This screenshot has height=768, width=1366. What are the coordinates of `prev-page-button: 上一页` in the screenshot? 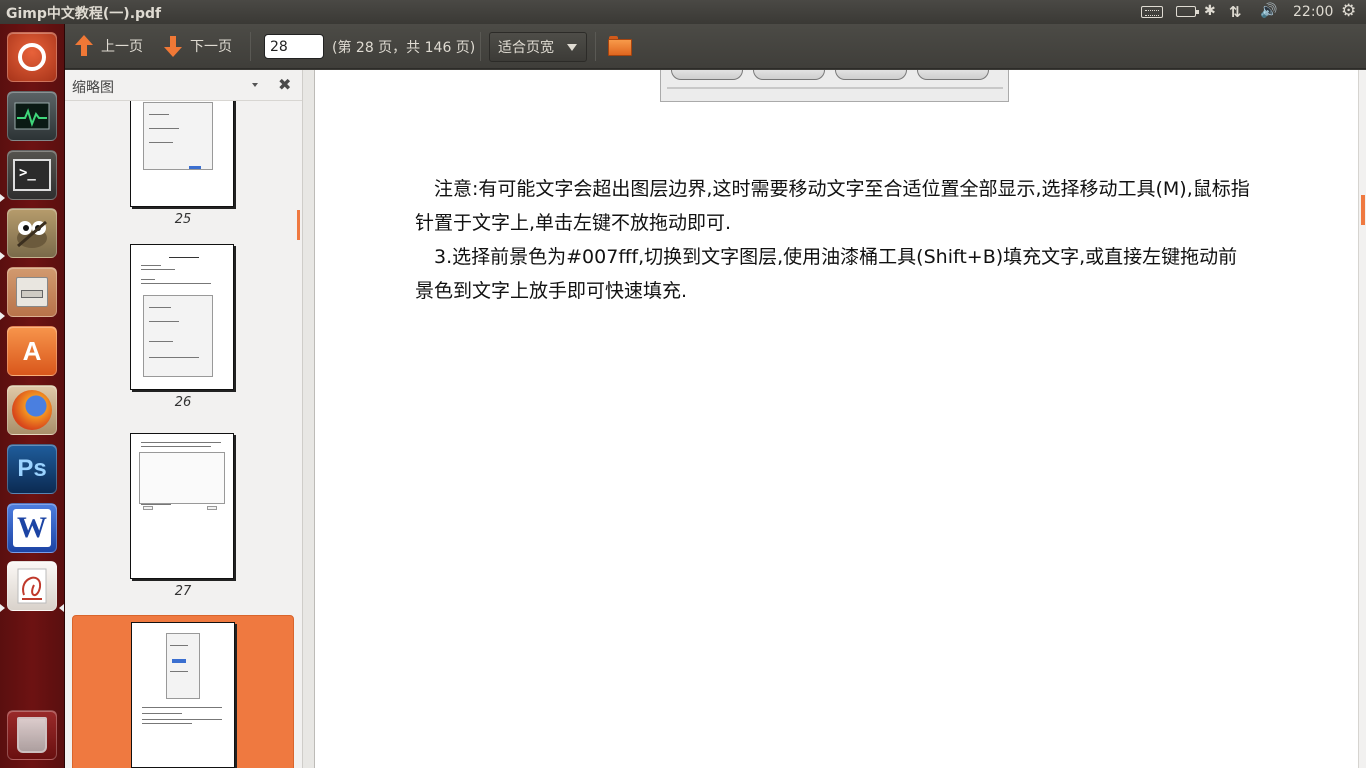 It's located at (109, 46).